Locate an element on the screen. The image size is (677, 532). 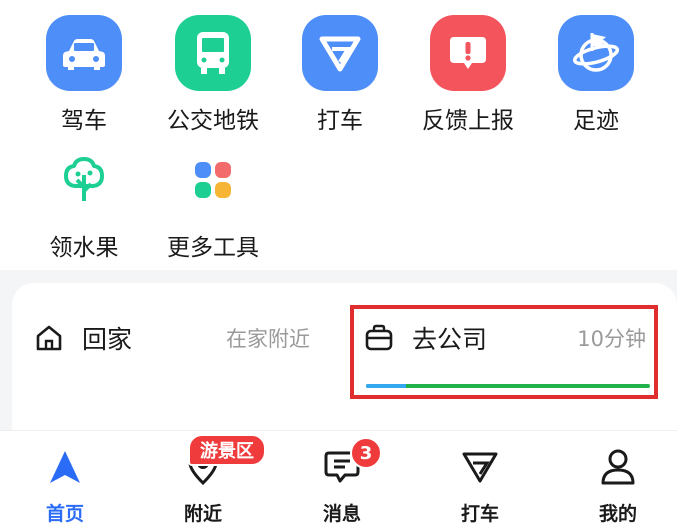
tab-taxi: 打车 is located at coordinates (480, 481).